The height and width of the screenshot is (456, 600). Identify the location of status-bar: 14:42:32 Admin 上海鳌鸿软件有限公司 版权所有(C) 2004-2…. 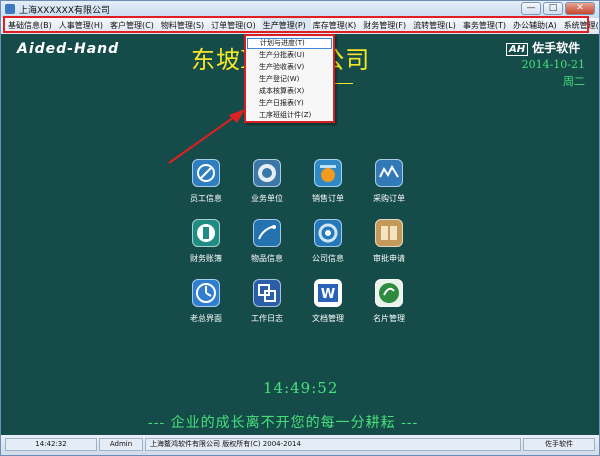
(300, 445).